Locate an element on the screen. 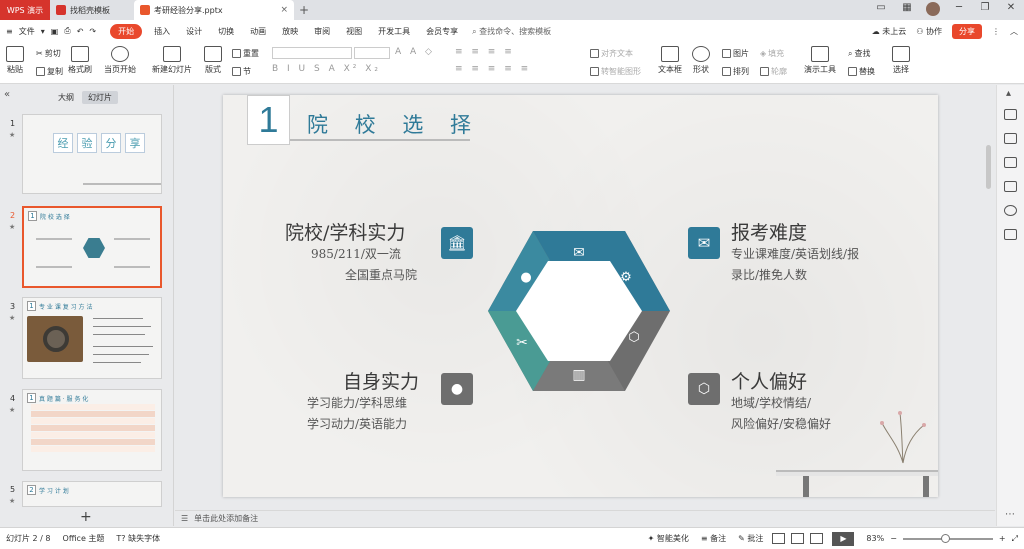  format-painter-button: 格式刷 is located at coordinates (80, 60).